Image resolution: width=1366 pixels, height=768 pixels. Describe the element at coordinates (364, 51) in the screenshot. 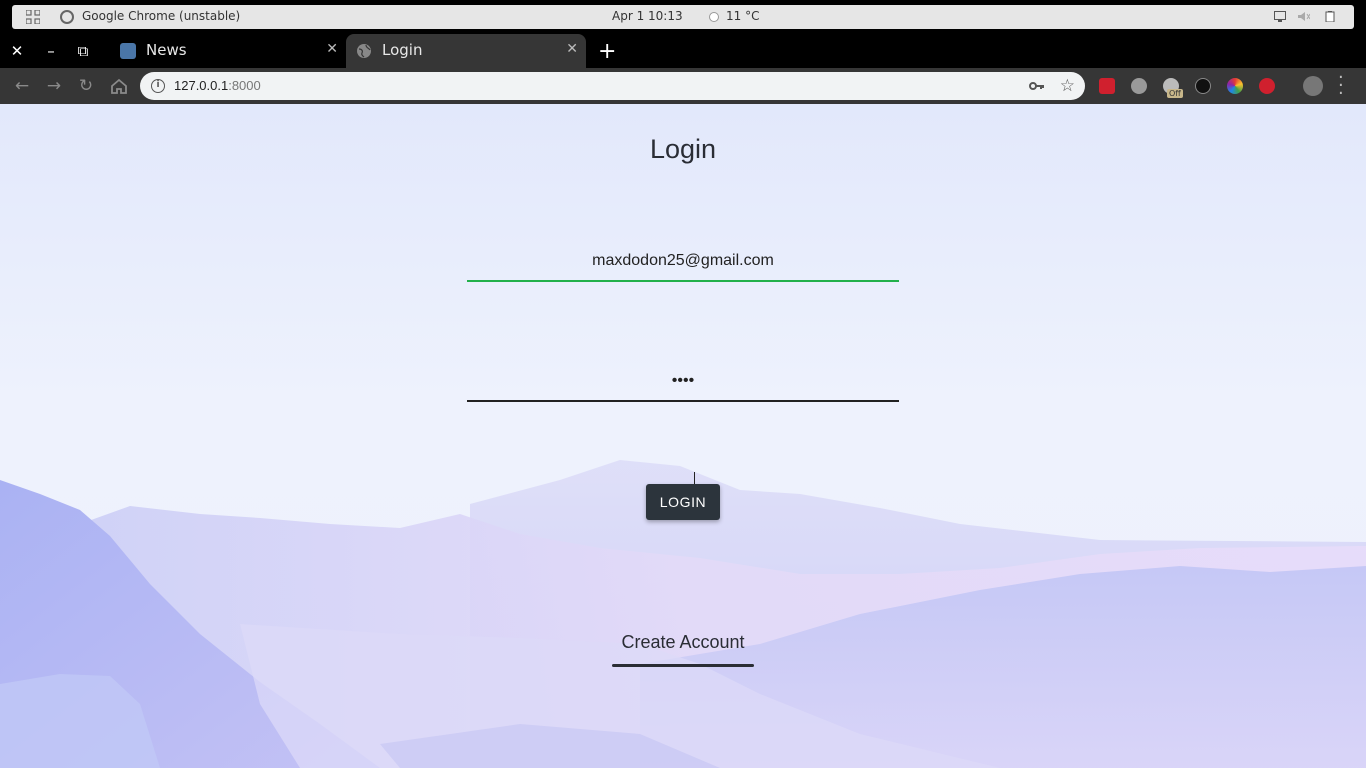

I see `globe-icon` at that location.